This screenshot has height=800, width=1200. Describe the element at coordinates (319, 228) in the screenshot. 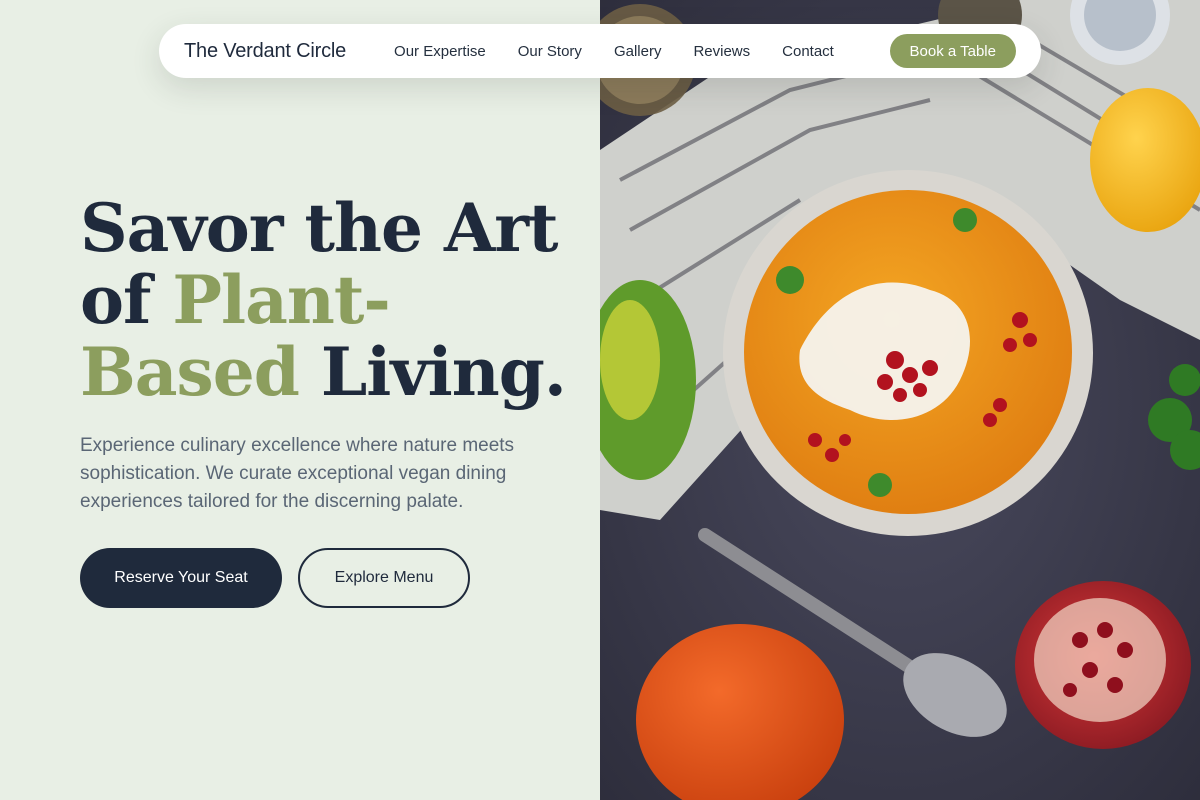

I see `headline-line-1: Savor the Art` at that location.